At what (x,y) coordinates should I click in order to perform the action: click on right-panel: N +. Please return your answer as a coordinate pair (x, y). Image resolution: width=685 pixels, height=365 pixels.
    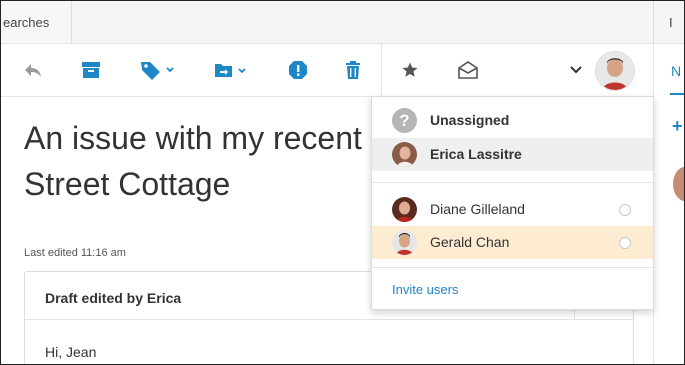
    Looking at the image, I should click on (668, 204).